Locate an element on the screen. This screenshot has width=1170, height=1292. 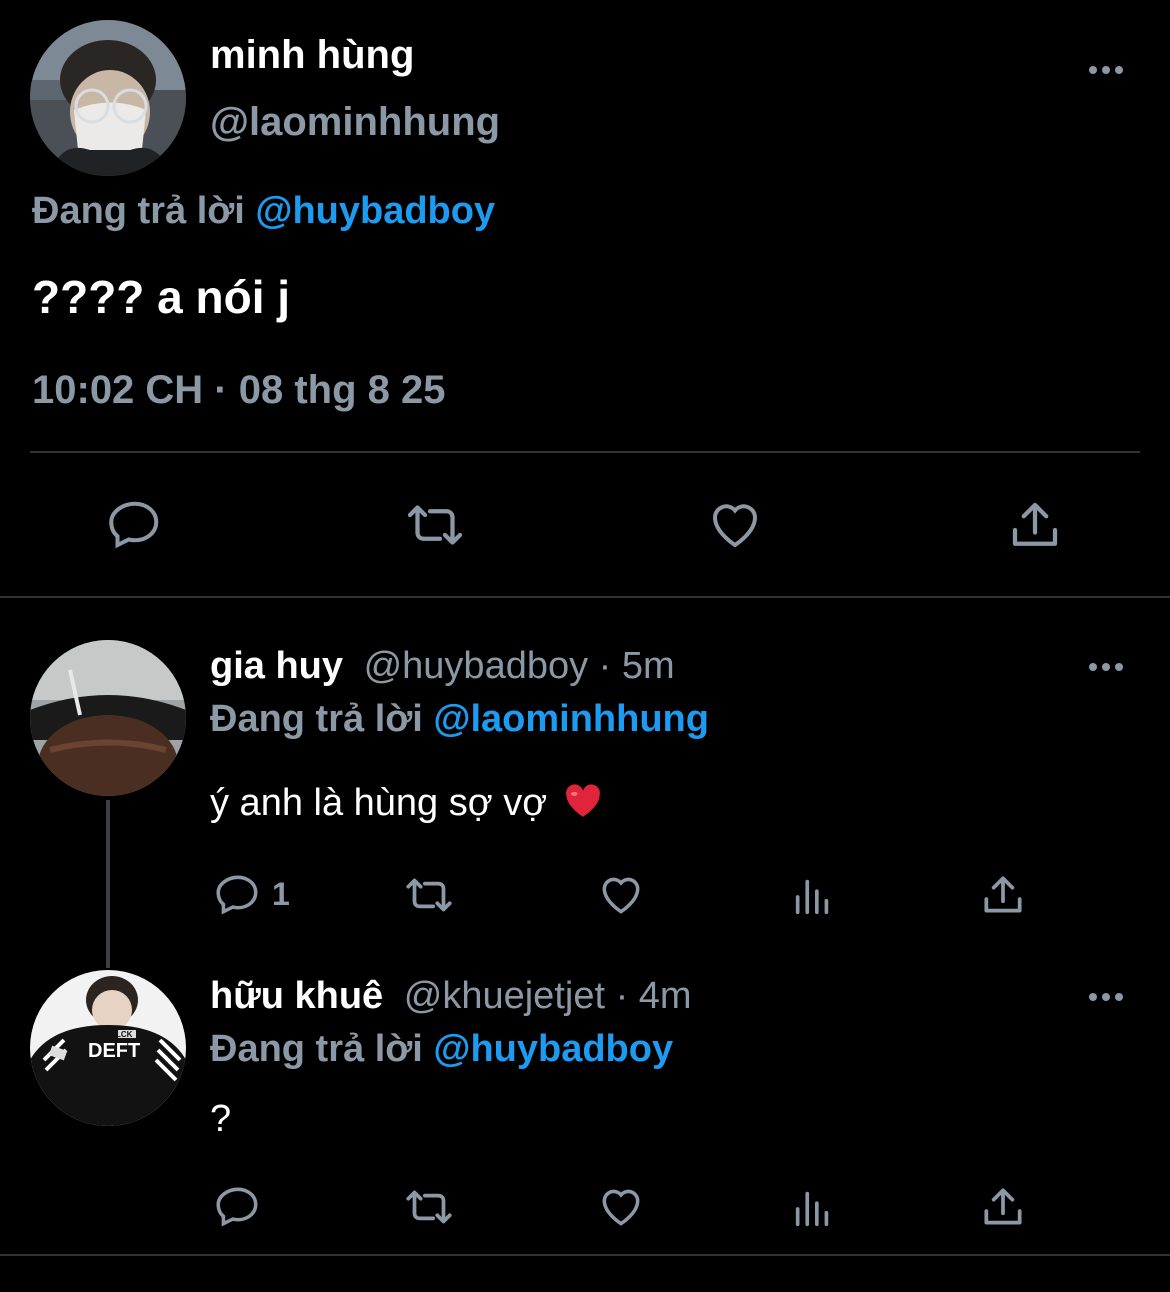
reply2-age: 4m is located at coordinates (665, 996).